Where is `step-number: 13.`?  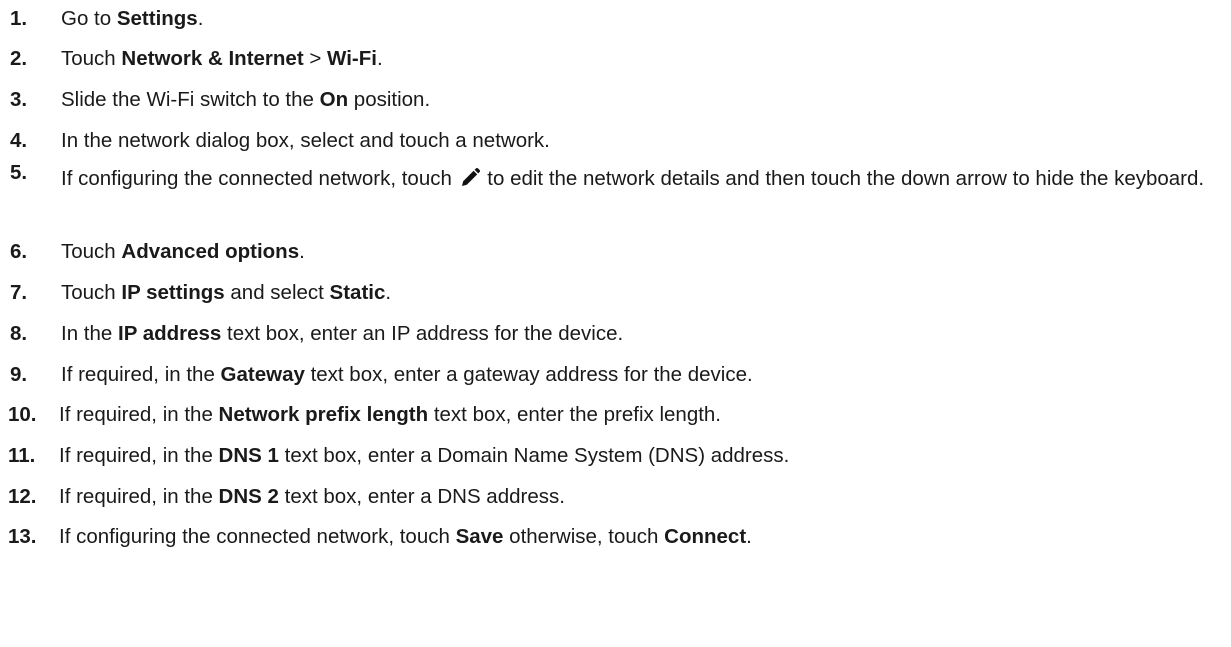
step-number: 13. is located at coordinates (22, 536).